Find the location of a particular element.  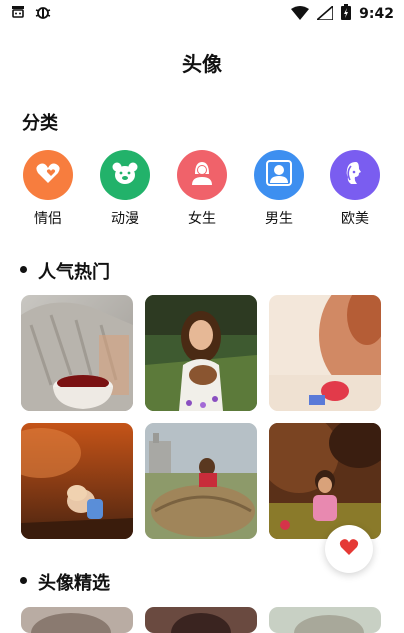

category-anime-badge is located at coordinates (125, 175).